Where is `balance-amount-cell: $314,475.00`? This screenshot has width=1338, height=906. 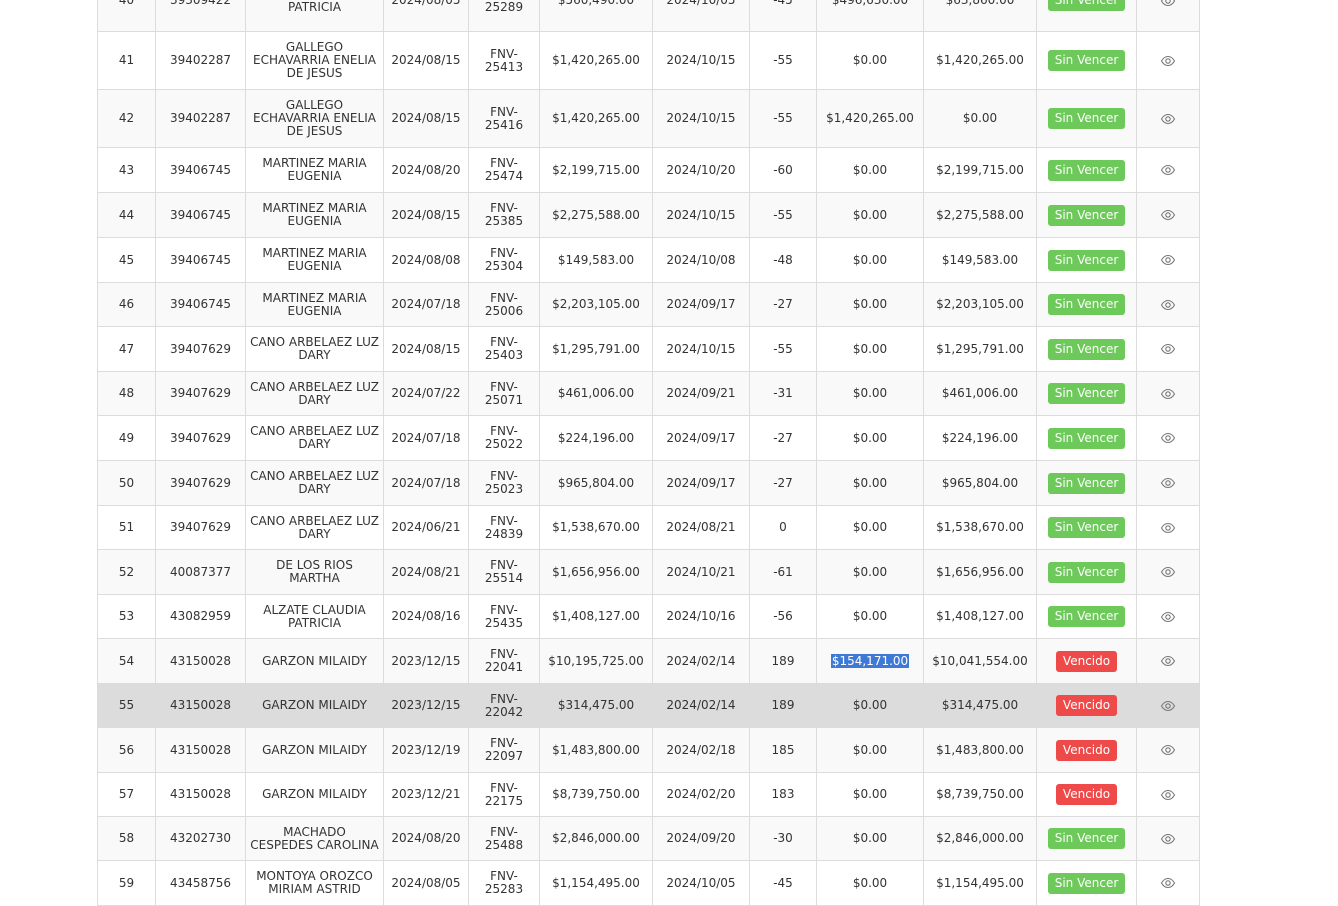
balance-amount-cell: $314,475.00 is located at coordinates (980, 705).